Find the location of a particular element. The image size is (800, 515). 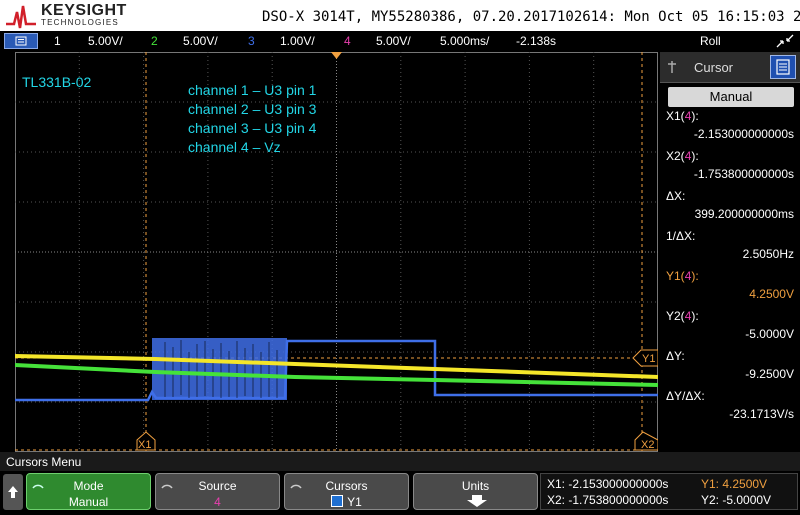

cursors-label: Cursors is located at coordinates (346, 486).